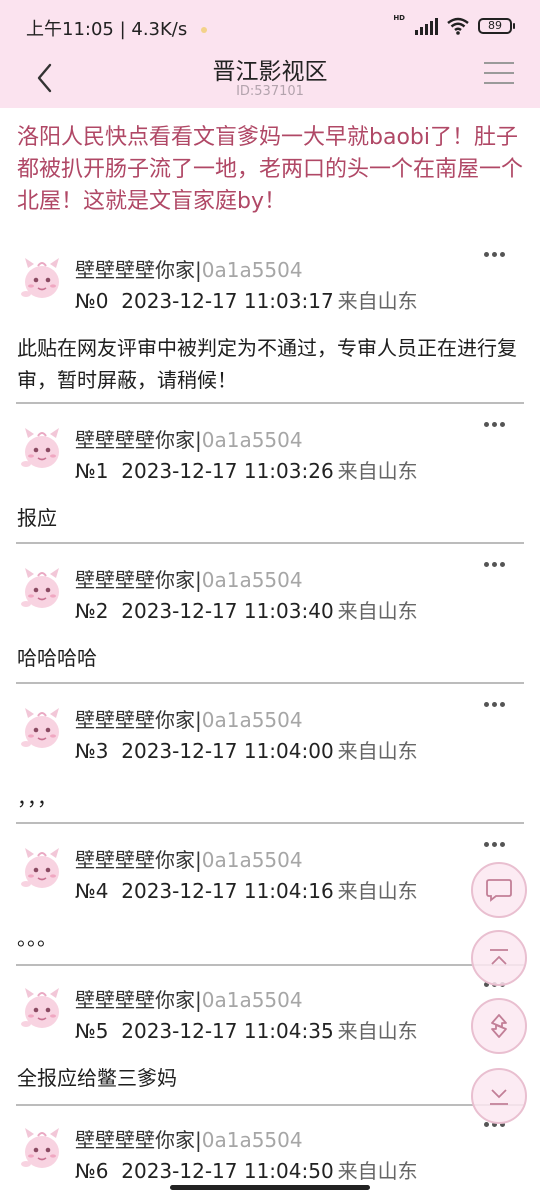 This screenshot has width=540, height=1200. I want to click on reply-button, so click(499, 890).